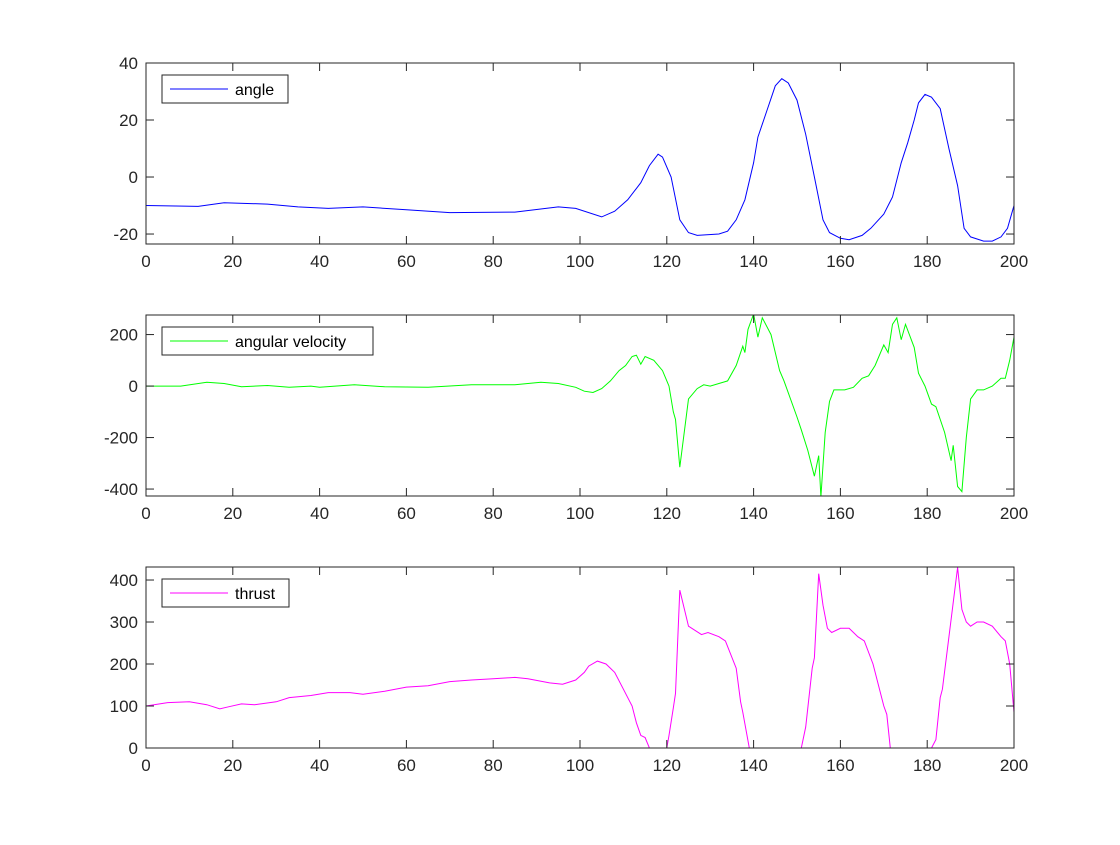 This screenshot has height=845, width=1120. I want to click on y-tick-label: 300, so click(124, 622).